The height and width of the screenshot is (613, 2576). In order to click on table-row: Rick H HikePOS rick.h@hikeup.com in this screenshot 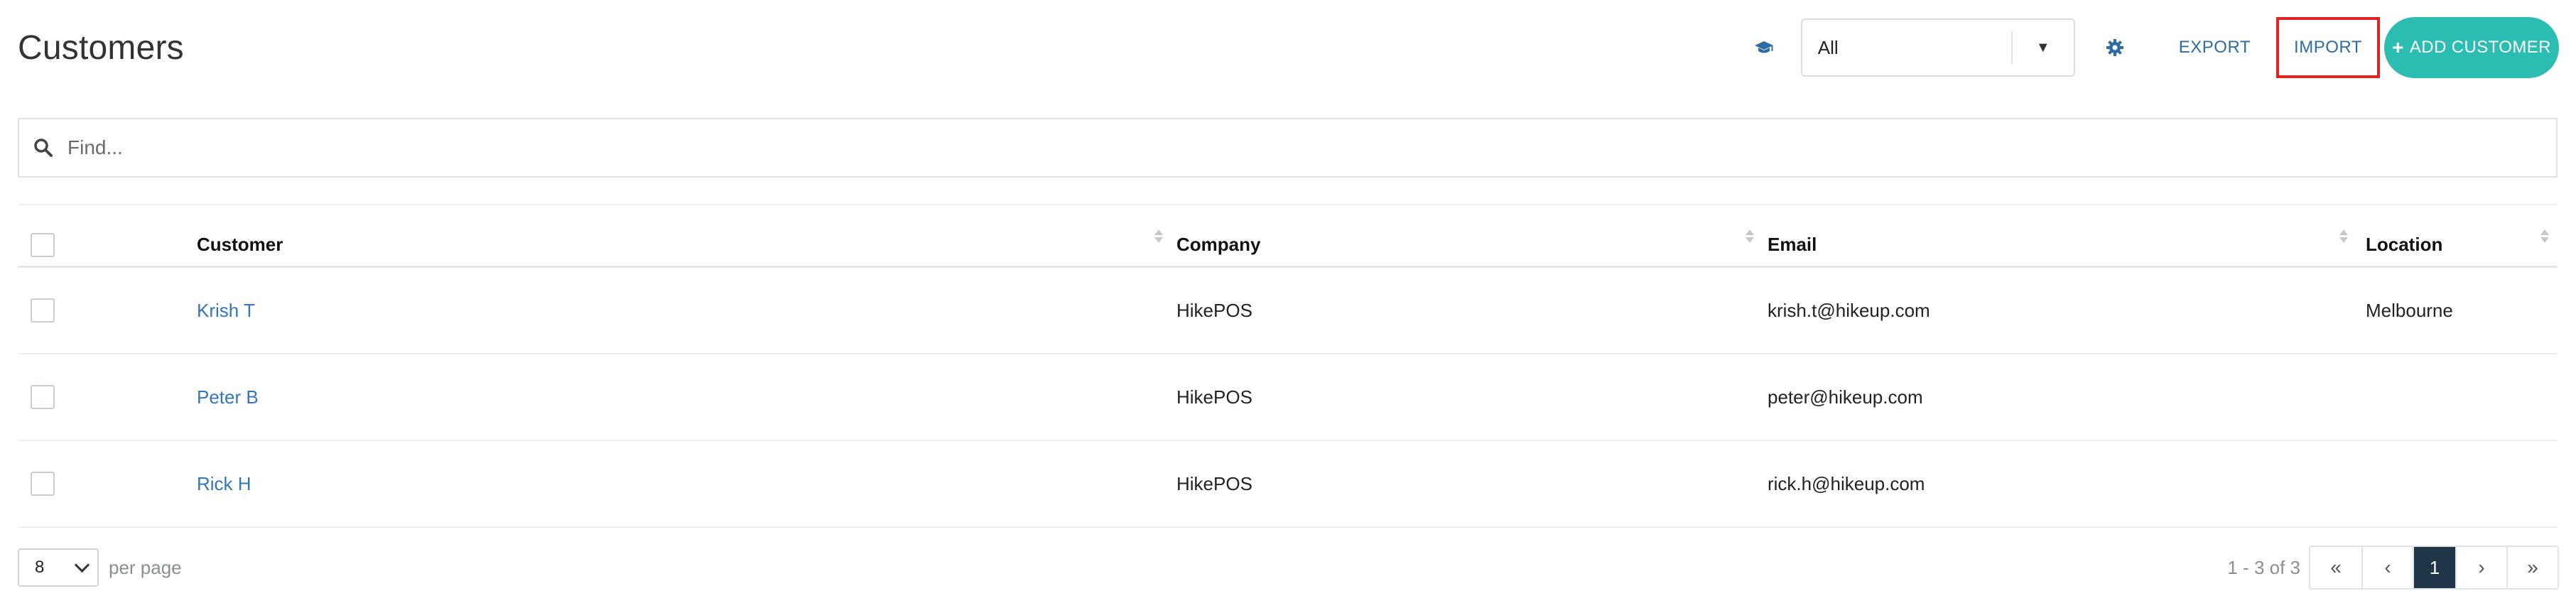, I will do `click(1288, 485)`.